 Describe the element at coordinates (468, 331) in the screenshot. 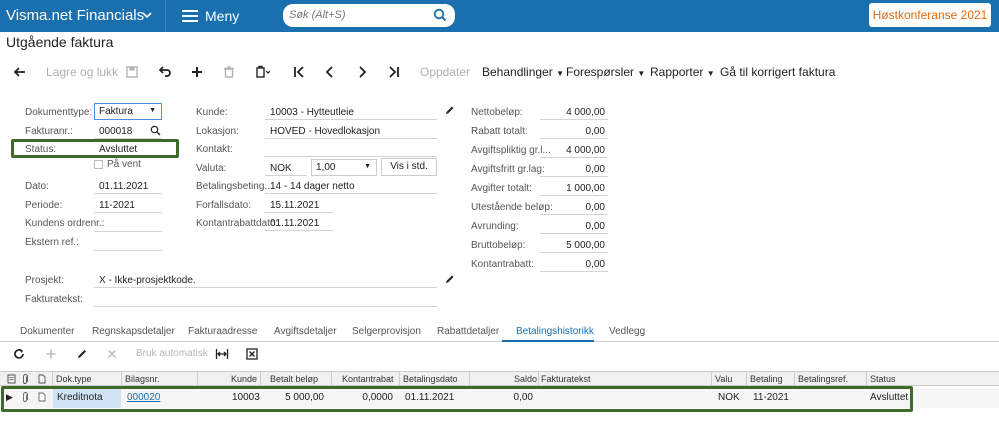

I see `tab-discount-details: Rabattdetaljer` at that location.